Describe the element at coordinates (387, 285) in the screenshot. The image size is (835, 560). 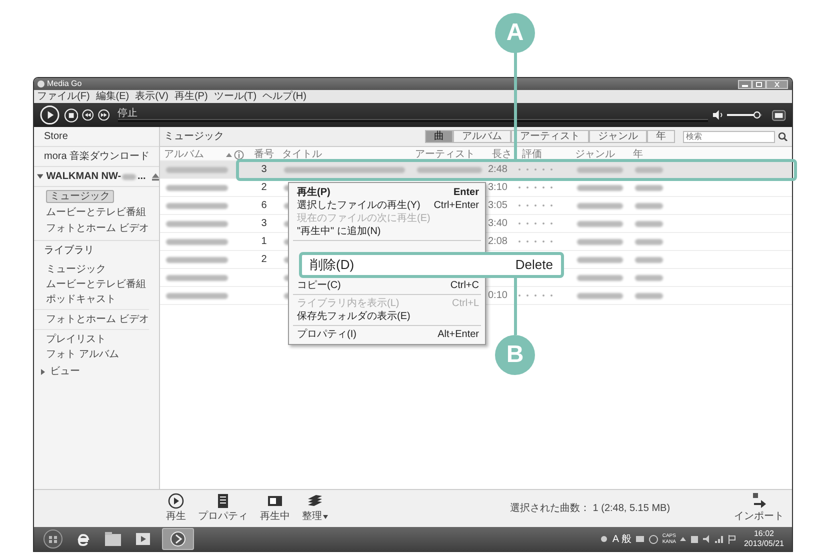
I see `menu-item: コピー(C) Ctrl+C` at that location.